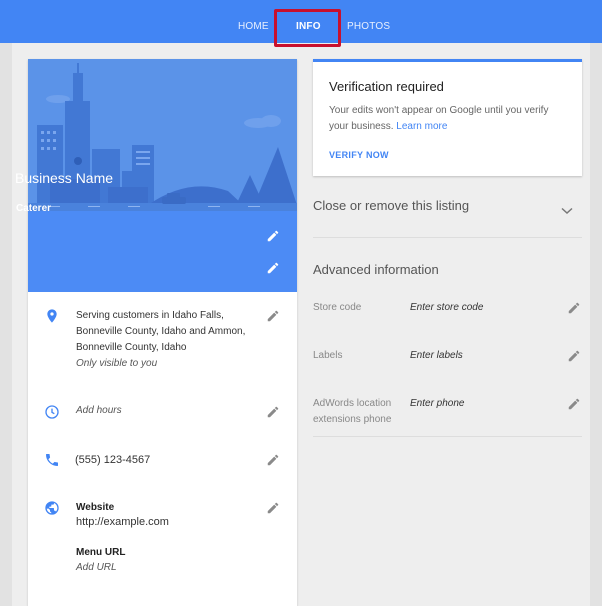 This screenshot has height=606, width=602. What do you see at coordinates (161, 331) in the screenshot?
I see `service-area-line-2: Bonneville County, Idaho and Ammon,` at bounding box center [161, 331].